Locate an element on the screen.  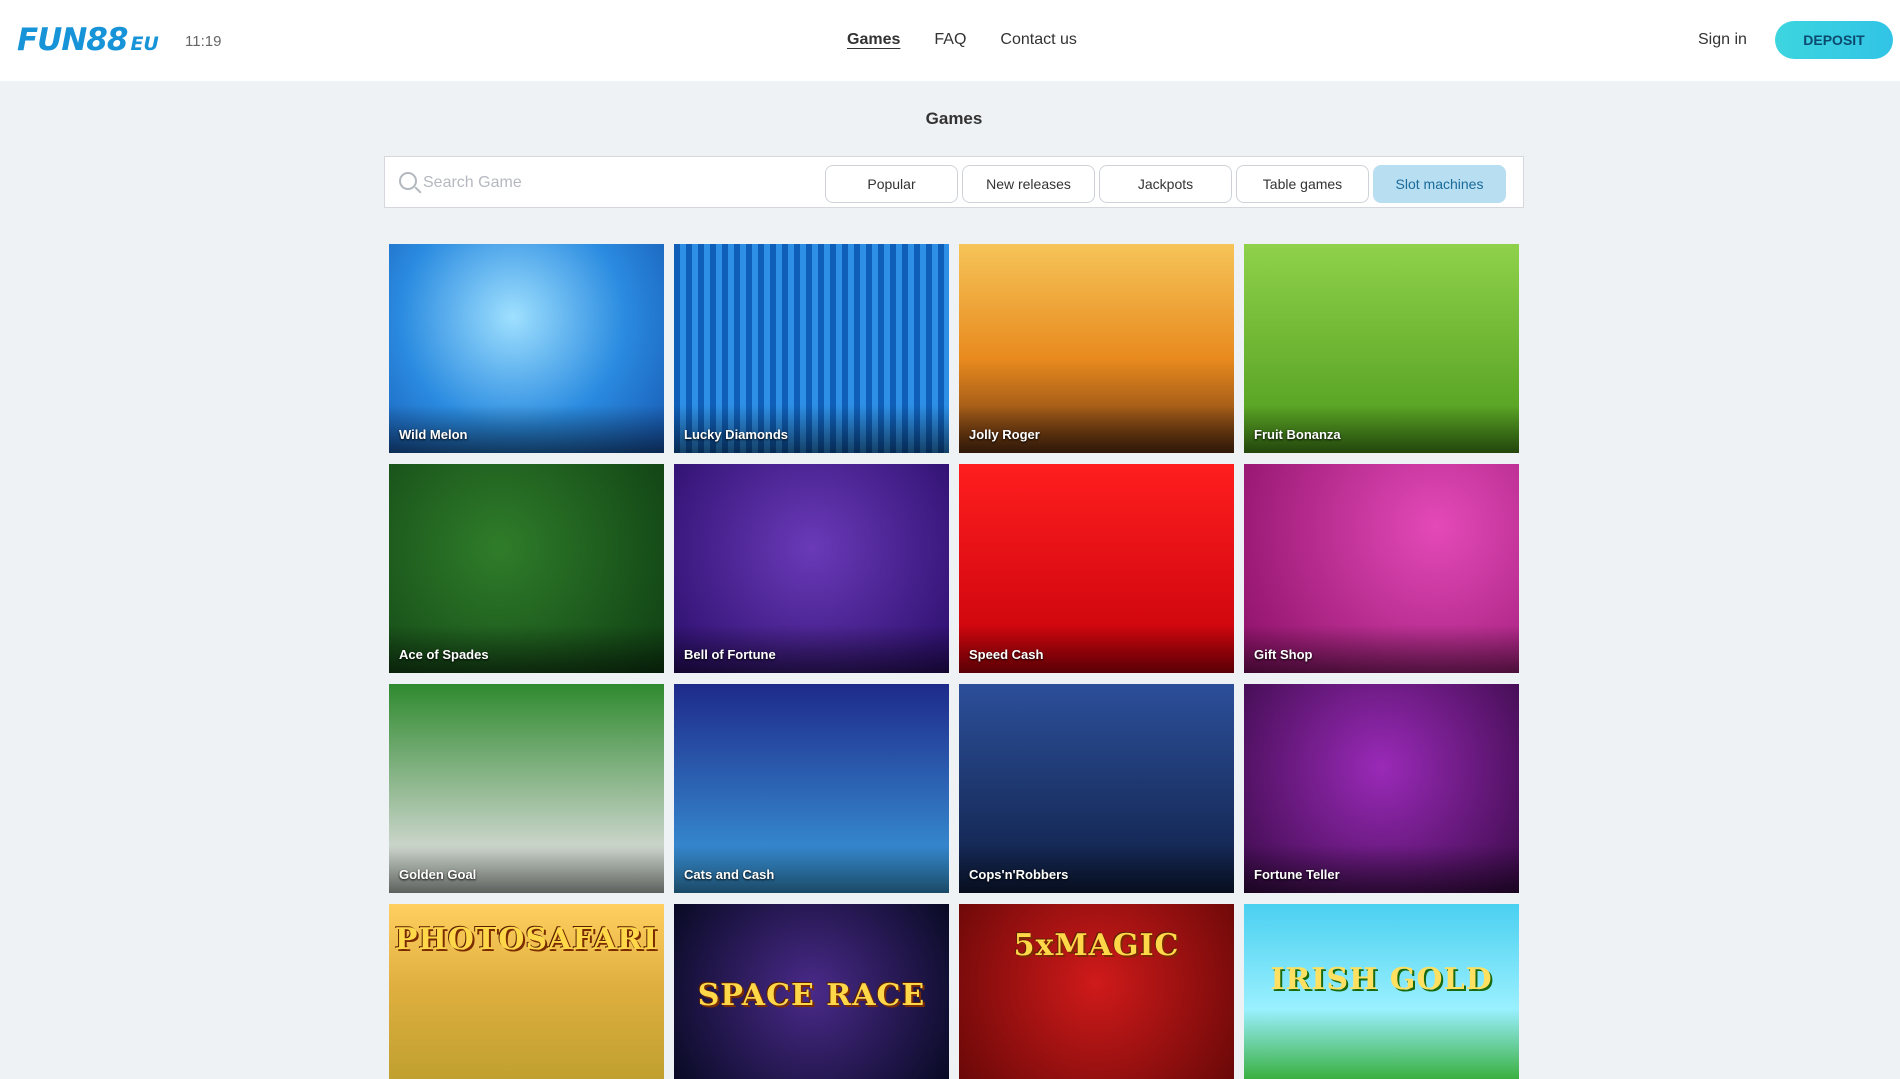
logo-suffix-text: EU is located at coordinates (144, 44).